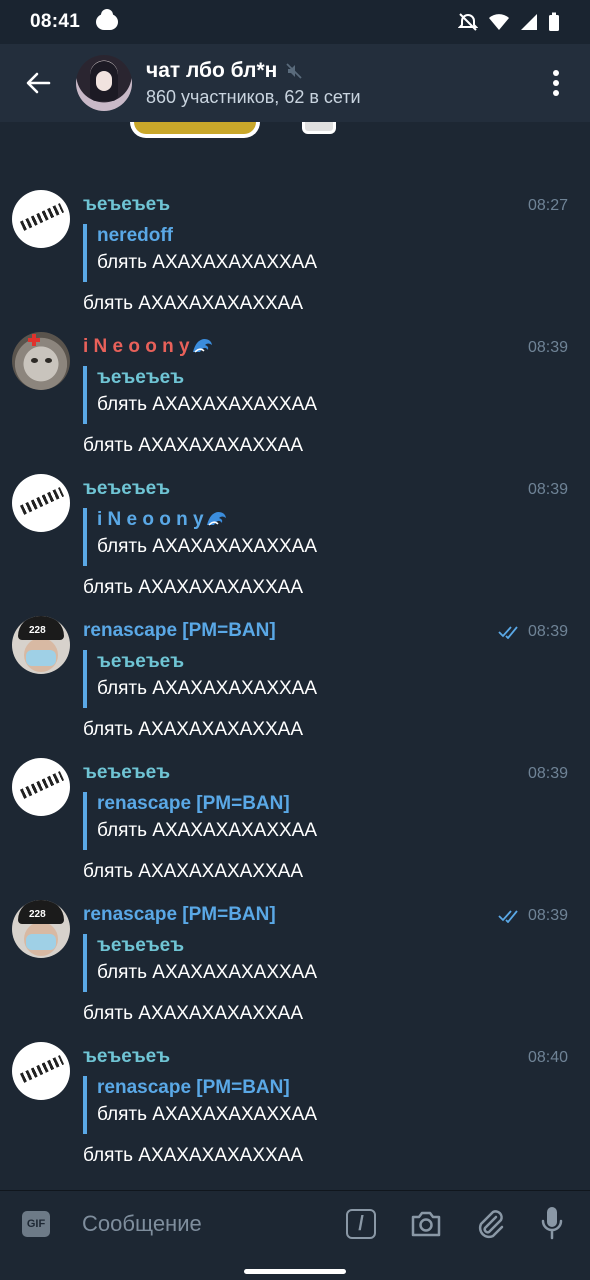  I want to click on status-icons, so click(509, 22).